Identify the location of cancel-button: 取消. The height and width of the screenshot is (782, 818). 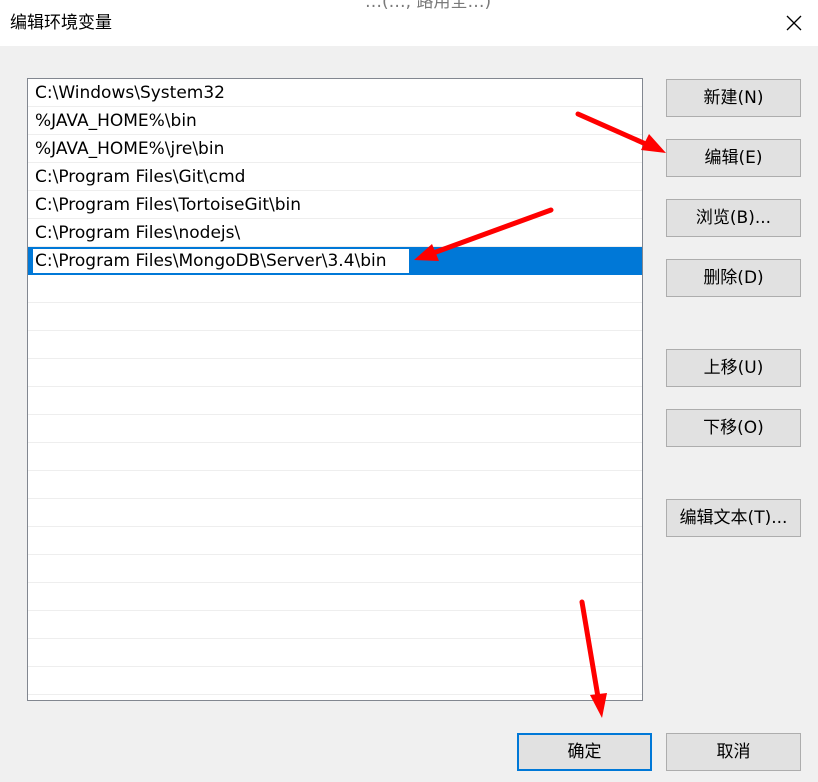
(733, 752).